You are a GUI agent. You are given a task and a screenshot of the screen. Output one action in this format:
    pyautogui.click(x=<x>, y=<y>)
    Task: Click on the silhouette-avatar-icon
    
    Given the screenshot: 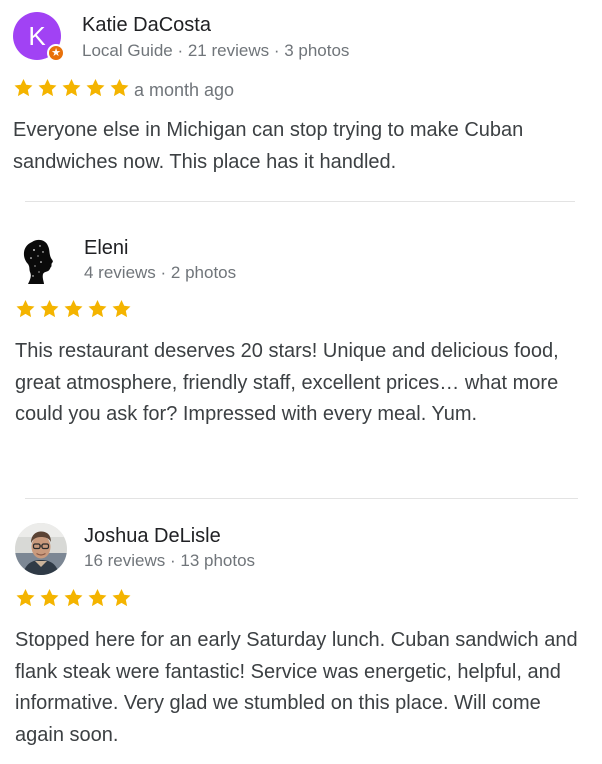 What is the action you would take?
    pyautogui.click(x=40, y=260)
    